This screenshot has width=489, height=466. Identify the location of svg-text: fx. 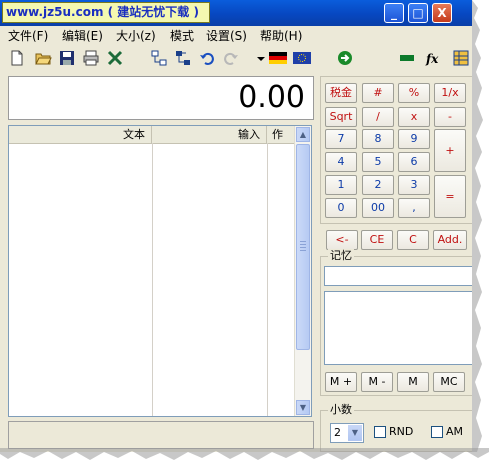
(432, 59).